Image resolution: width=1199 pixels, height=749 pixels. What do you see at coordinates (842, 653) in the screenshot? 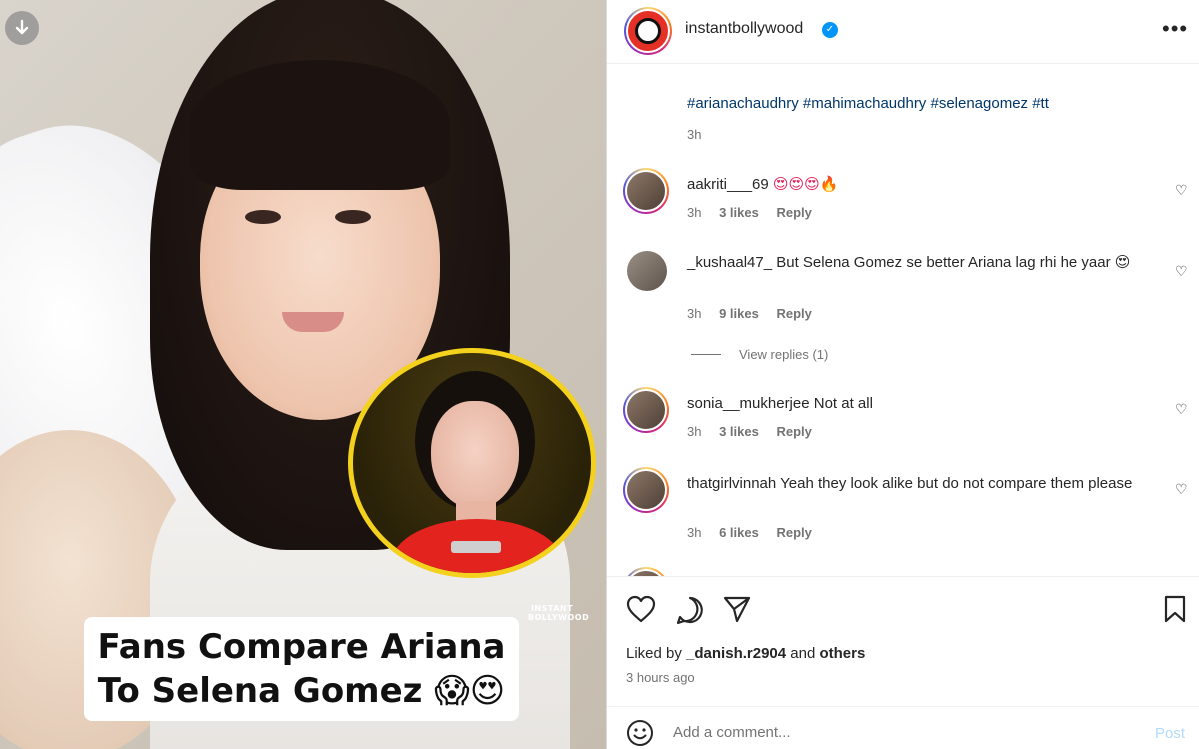
I see `liked-others: others` at bounding box center [842, 653].